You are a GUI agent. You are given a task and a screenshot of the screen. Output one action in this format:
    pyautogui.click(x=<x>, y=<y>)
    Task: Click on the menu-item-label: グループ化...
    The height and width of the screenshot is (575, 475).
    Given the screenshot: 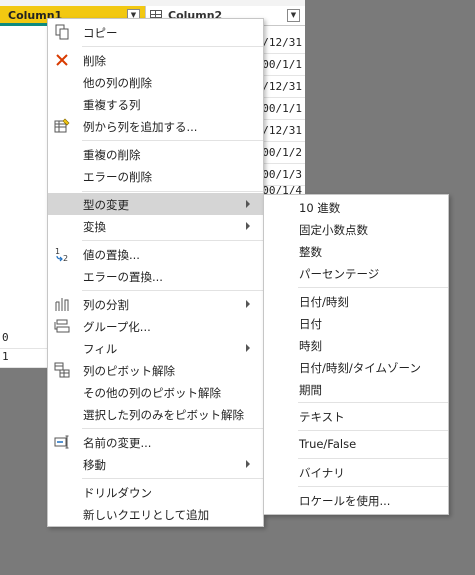 What is the action you would take?
    pyautogui.click(x=117, y=327)
    